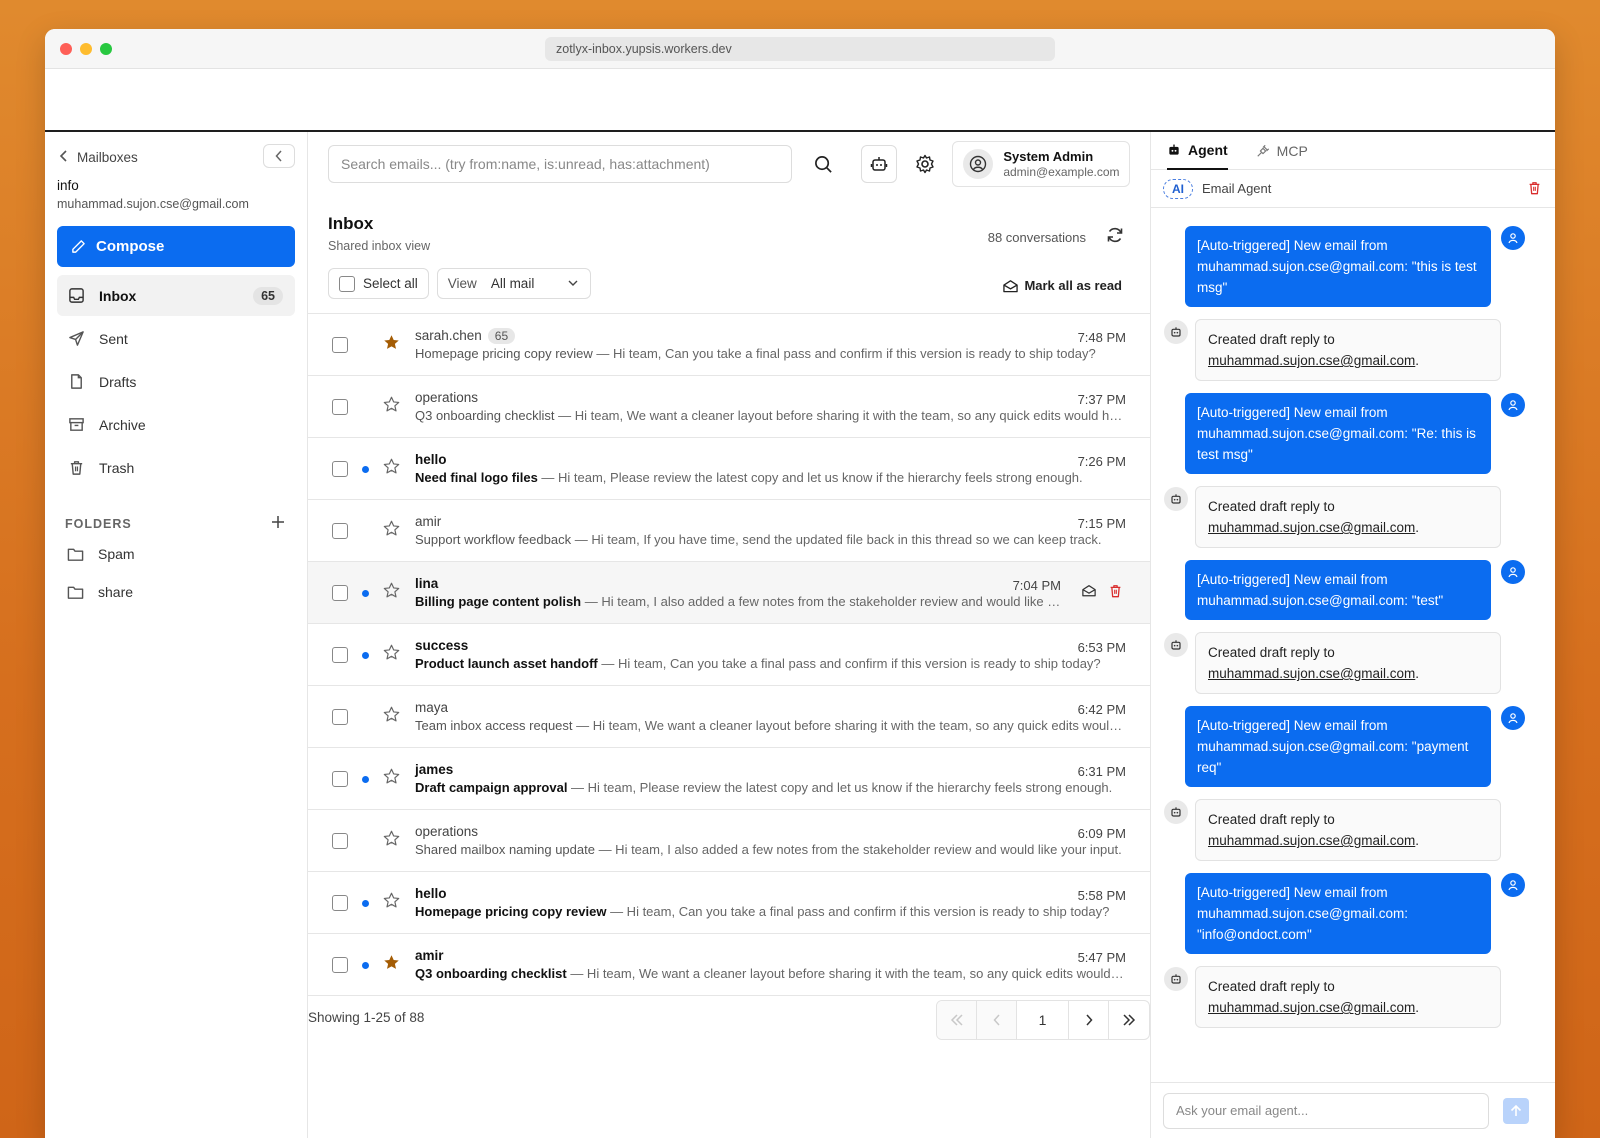 The height and width of the screenshot is (1138, 1600). What do you see at coordinates (1089, 1020) in the screenshot?
I see `next-page-button` at bounding box center [1089, 1020].